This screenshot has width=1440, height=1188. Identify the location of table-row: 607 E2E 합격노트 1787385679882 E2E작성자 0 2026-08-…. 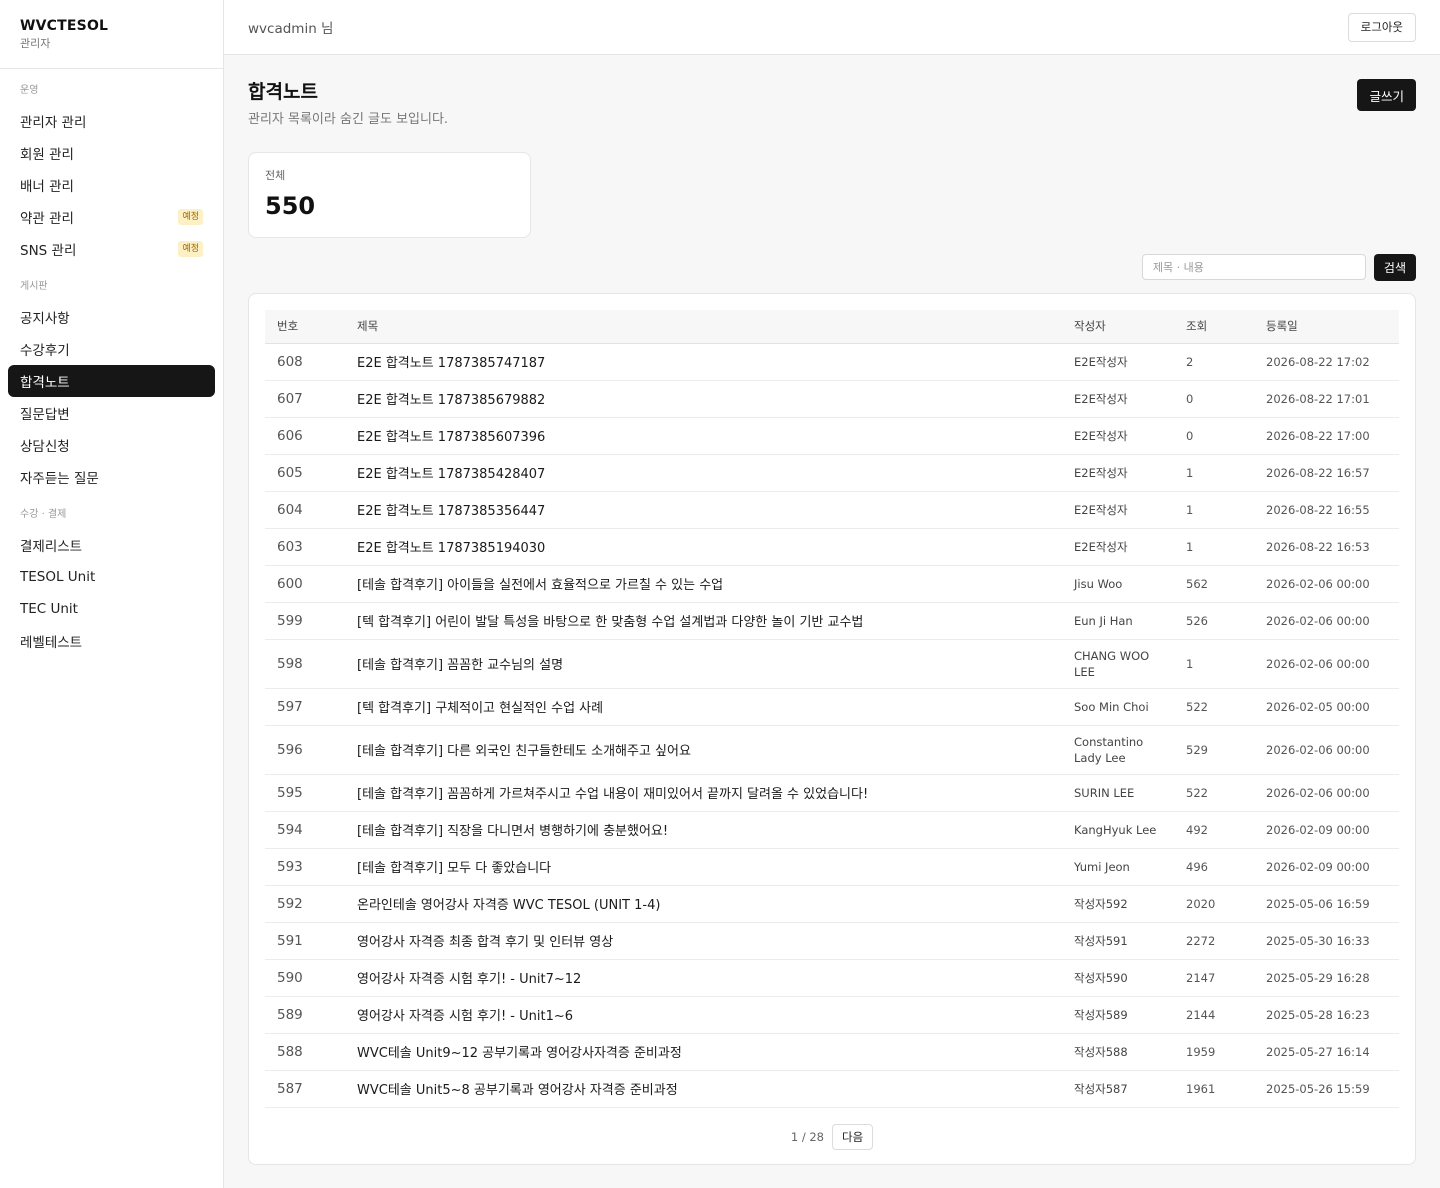
(832, 399).